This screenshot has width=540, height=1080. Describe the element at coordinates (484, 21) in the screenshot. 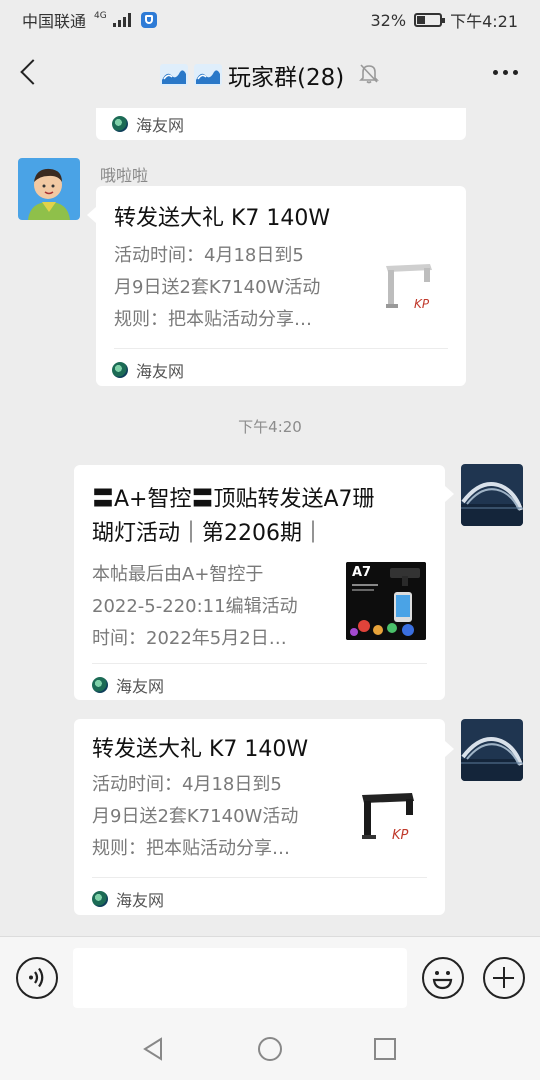

I see `clock: 下午4:21` at that location.